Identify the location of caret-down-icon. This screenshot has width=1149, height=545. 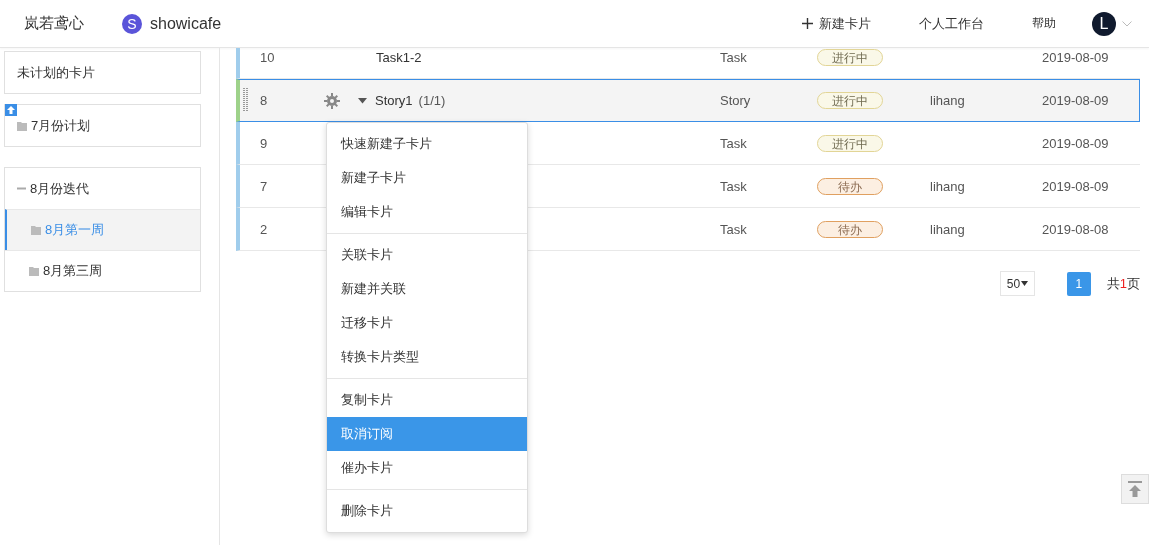
(362, 100).